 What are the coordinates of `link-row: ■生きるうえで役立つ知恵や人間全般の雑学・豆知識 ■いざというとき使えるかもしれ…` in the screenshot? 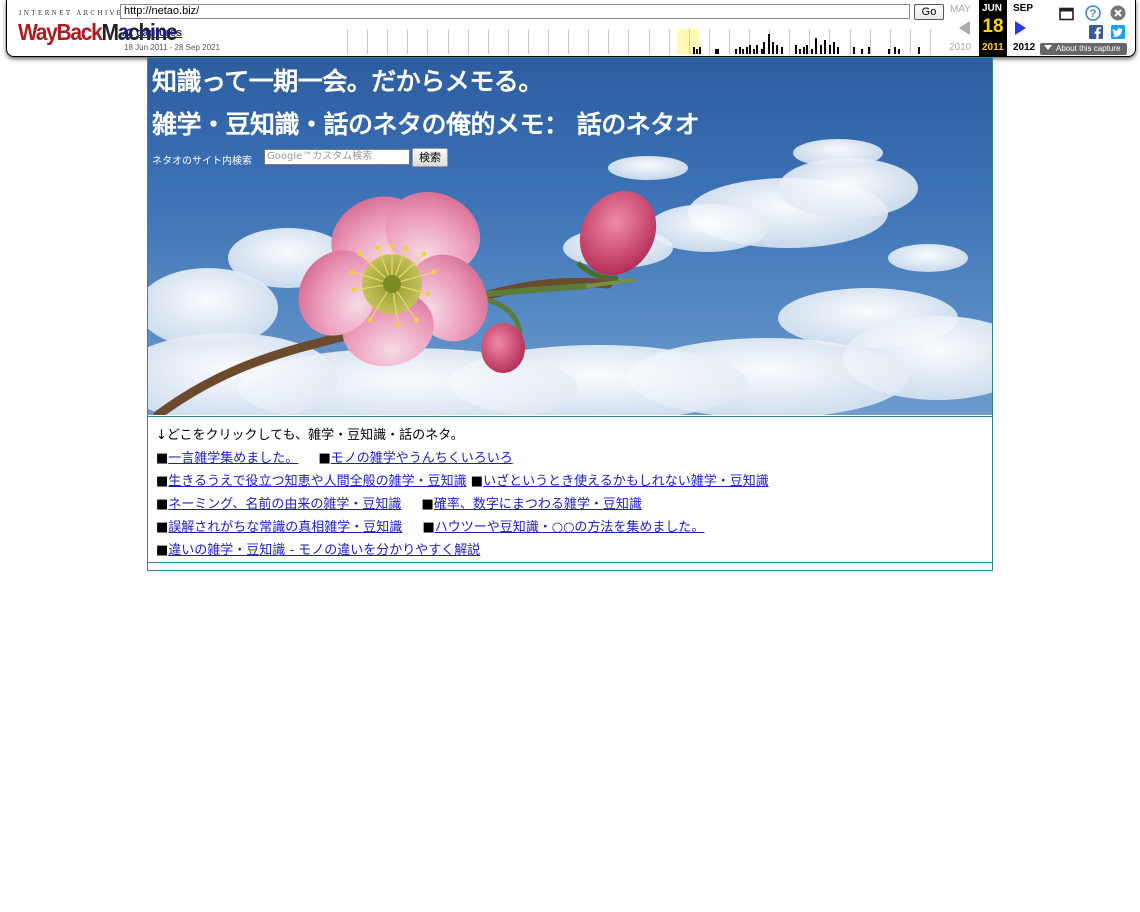 It's located at (462, 479).